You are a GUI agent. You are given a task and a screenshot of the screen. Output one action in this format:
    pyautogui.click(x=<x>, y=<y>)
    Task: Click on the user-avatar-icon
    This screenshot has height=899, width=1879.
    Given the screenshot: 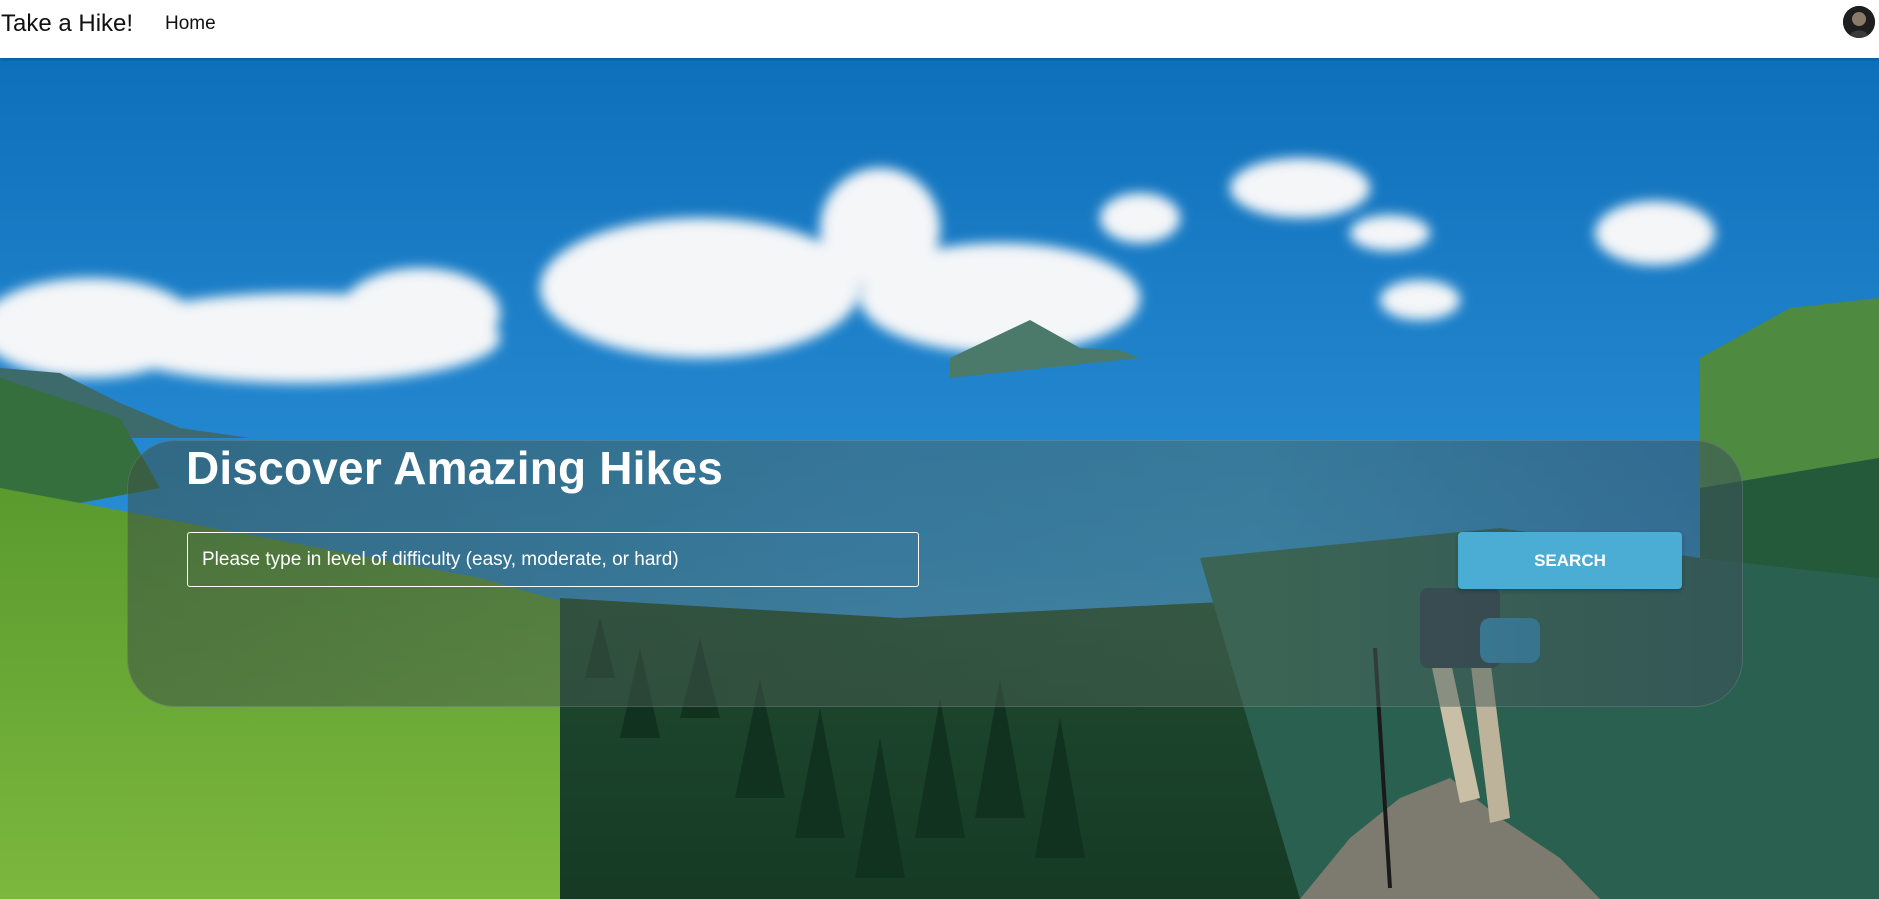 What is the action you would take?
    pyautogui.click(x=1859, y=22)
    